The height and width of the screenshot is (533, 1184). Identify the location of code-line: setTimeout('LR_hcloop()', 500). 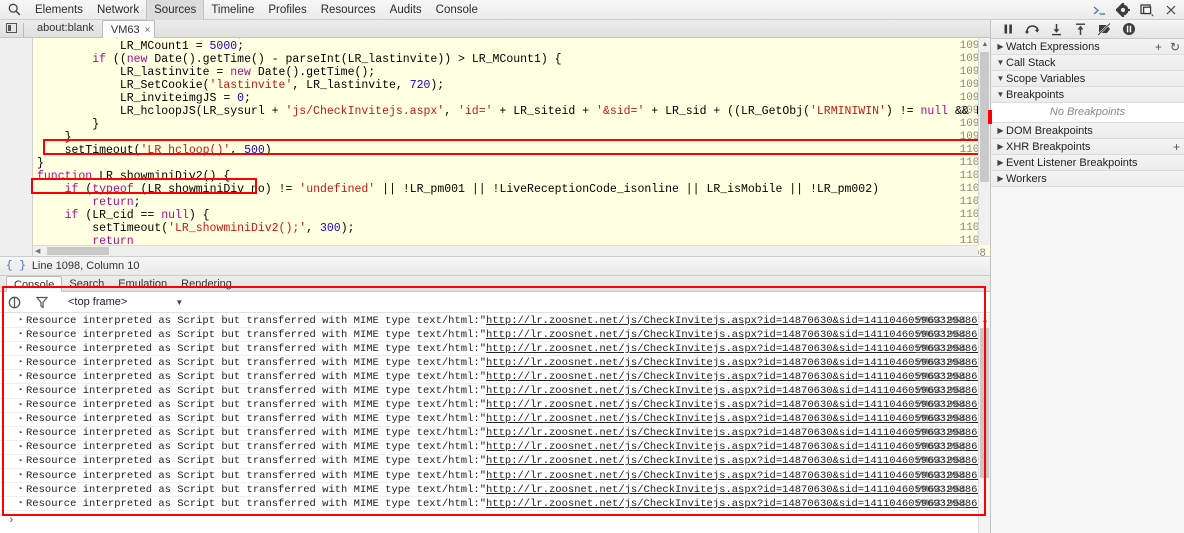
(154, 150).